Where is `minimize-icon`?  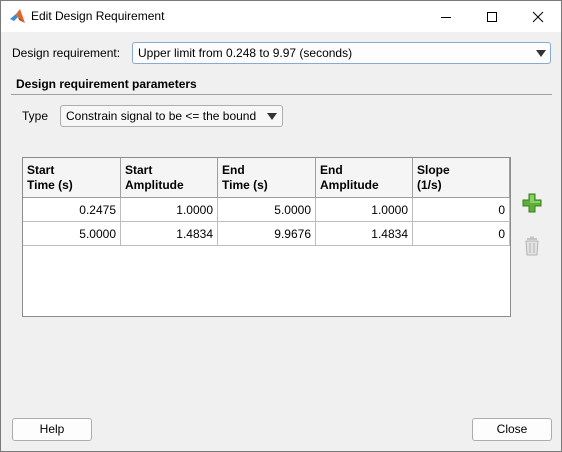
minimize-icon is located at coordinates (446, 17).